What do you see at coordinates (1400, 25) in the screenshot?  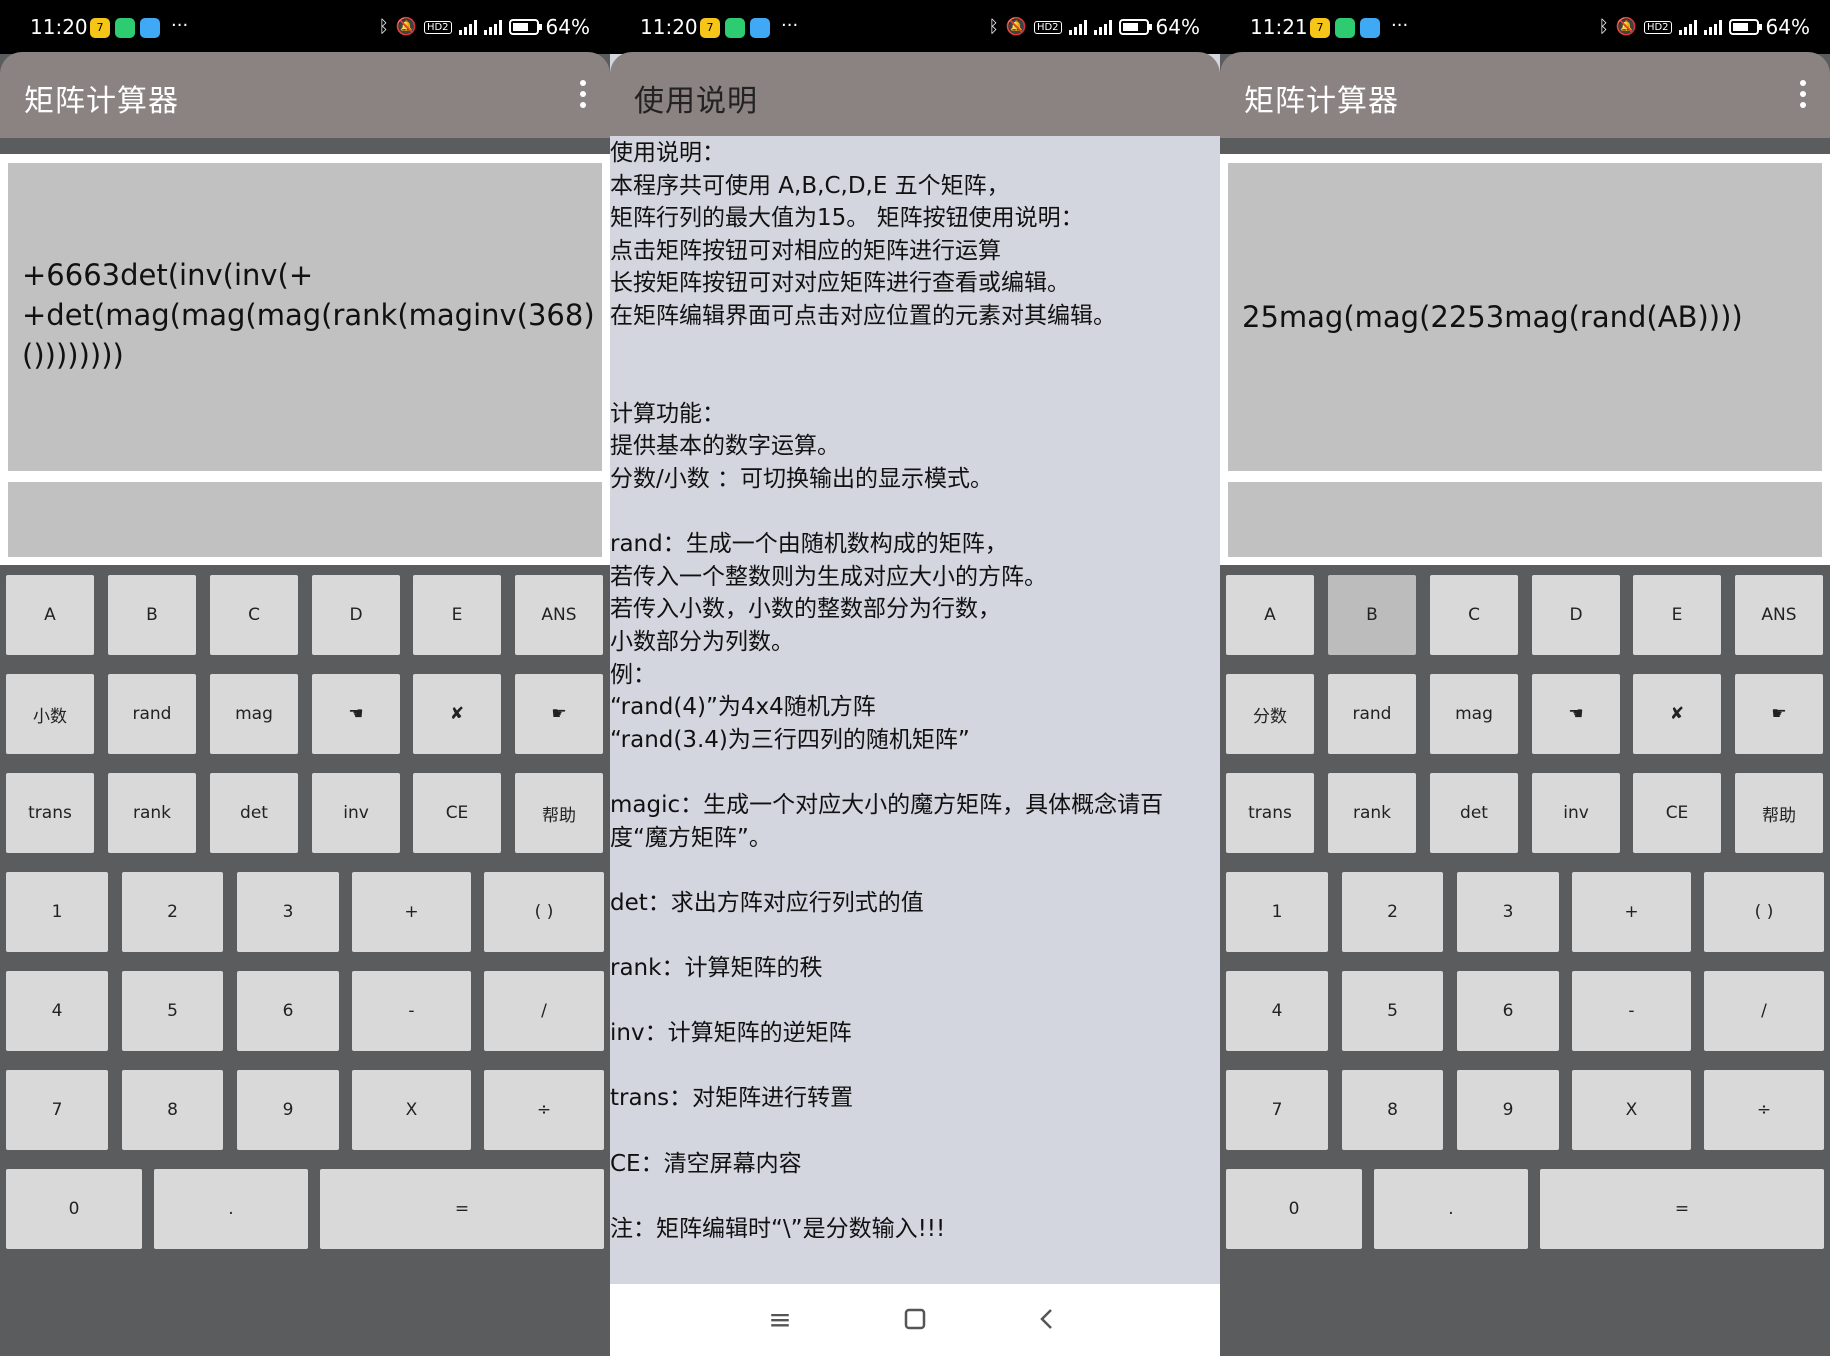 I see `more-notifications-icon: ···` at bounding box center [1400, 25].